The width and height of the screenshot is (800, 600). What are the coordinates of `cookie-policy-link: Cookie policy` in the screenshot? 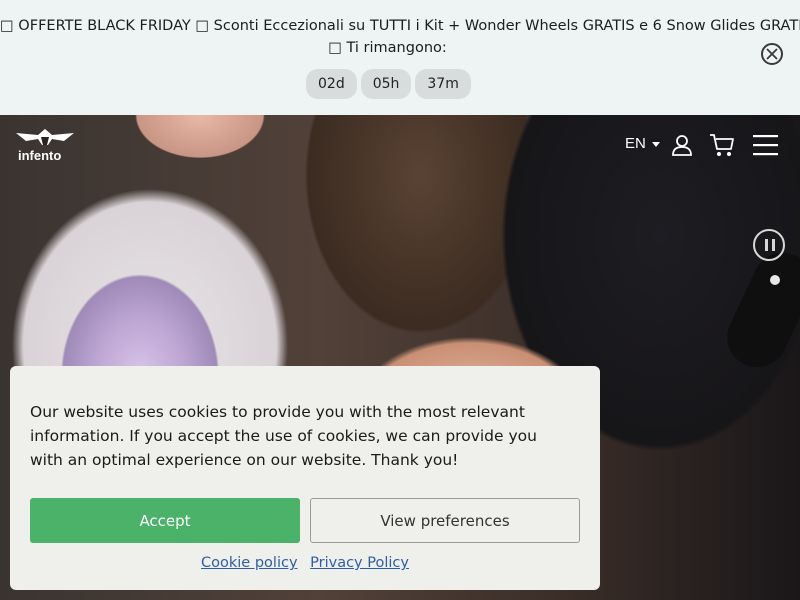 It's located at (249, 563).